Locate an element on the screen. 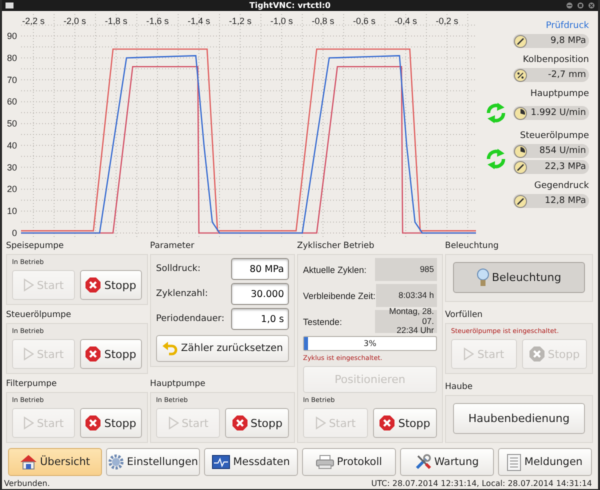 This screenshot has width=600, height=490. axis-tick-label: -1,0 s is located at coordinates (281, 21).